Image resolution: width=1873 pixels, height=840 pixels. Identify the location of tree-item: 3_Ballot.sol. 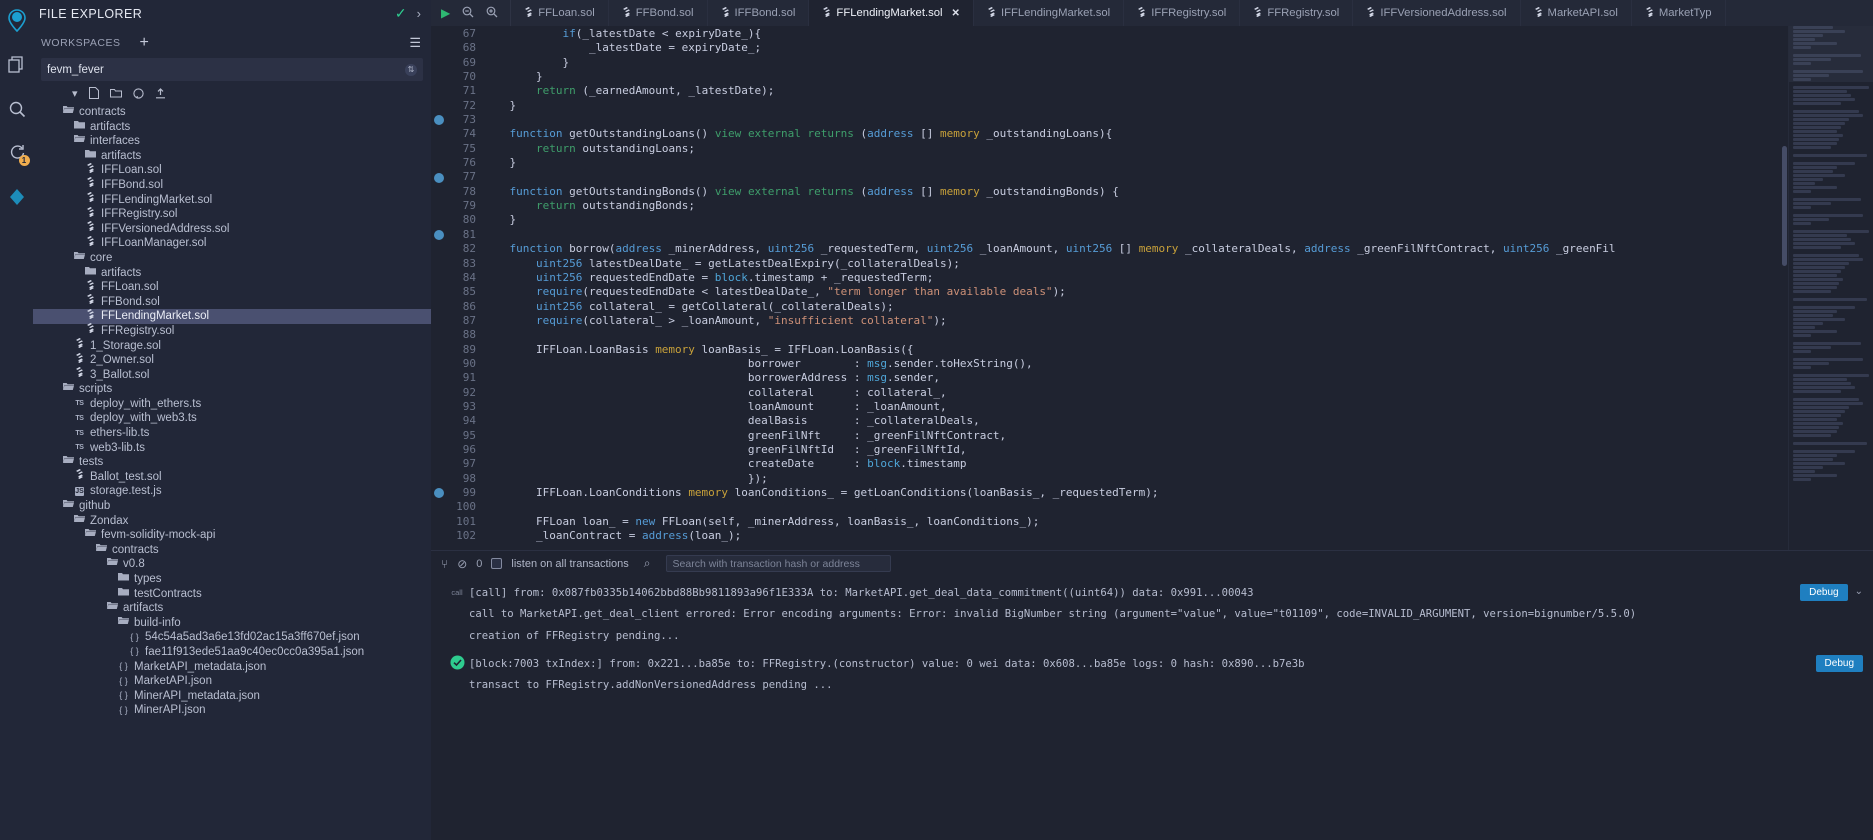
(232, 375).